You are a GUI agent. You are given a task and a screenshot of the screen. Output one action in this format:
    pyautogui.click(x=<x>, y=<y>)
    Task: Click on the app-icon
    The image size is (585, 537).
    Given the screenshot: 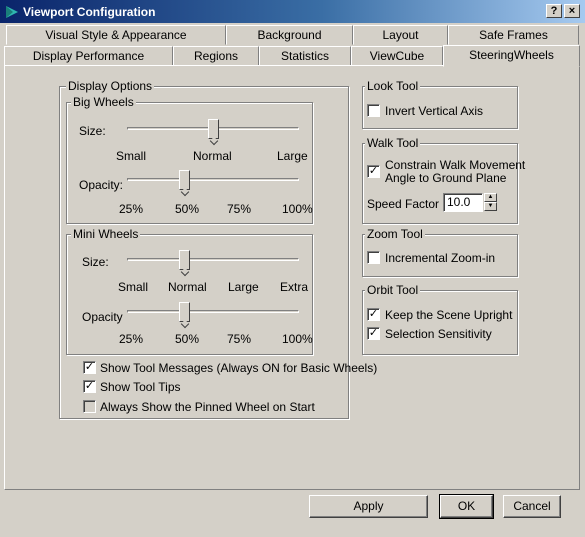 What is the action you would take?
    pyautogui.click(x=12, y=12)
    